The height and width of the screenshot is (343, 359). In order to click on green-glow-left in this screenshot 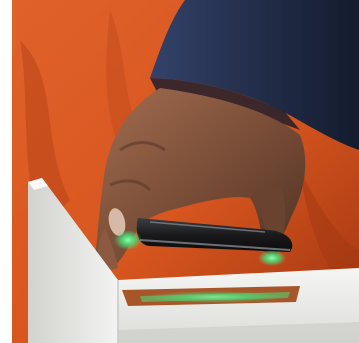, I will do `click(128, 240)`.